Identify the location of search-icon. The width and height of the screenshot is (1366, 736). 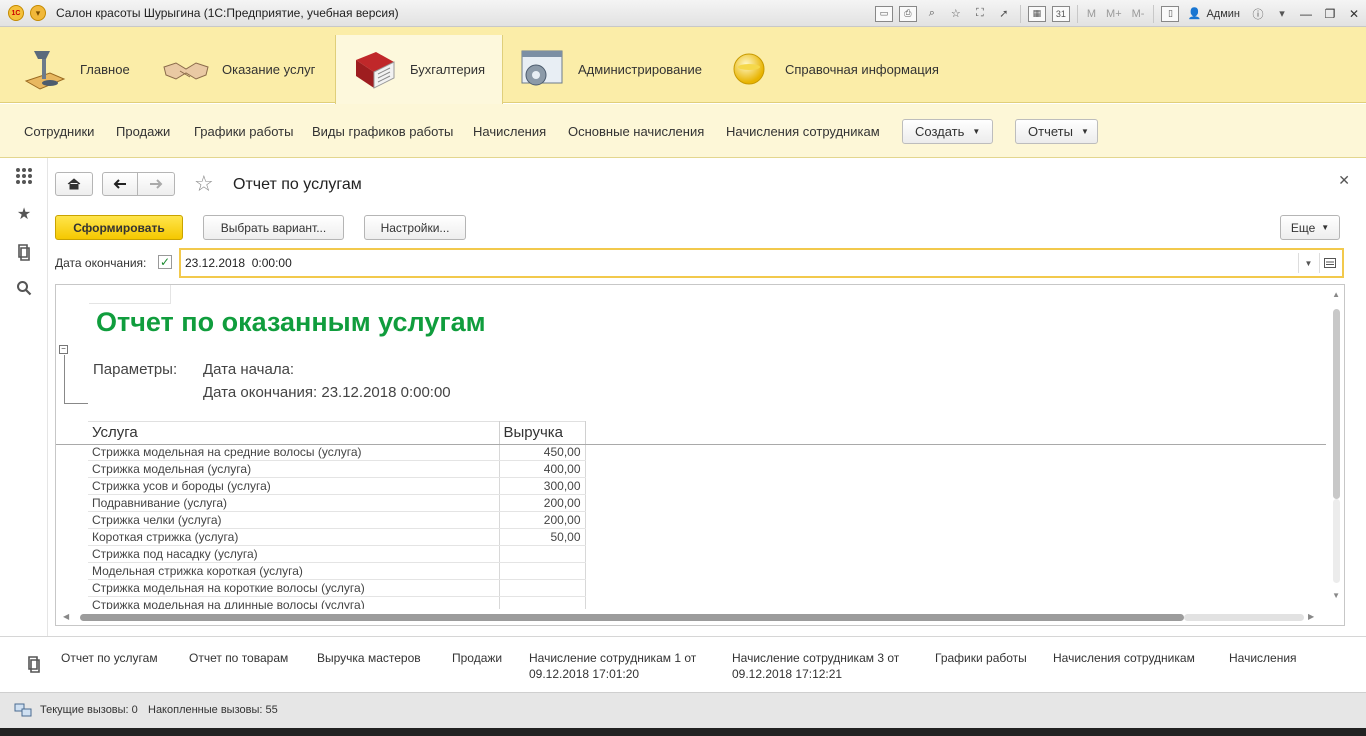
(24, 288).